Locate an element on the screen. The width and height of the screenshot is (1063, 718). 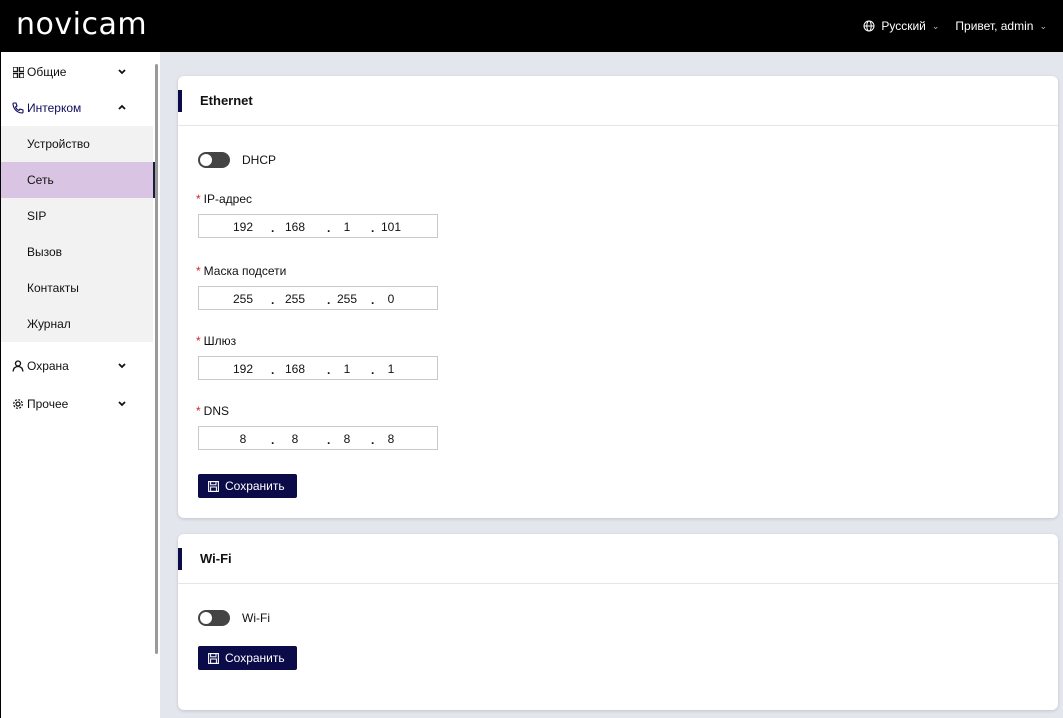
sidebar-item-label: Охрана is located at coordinates (48, 366).